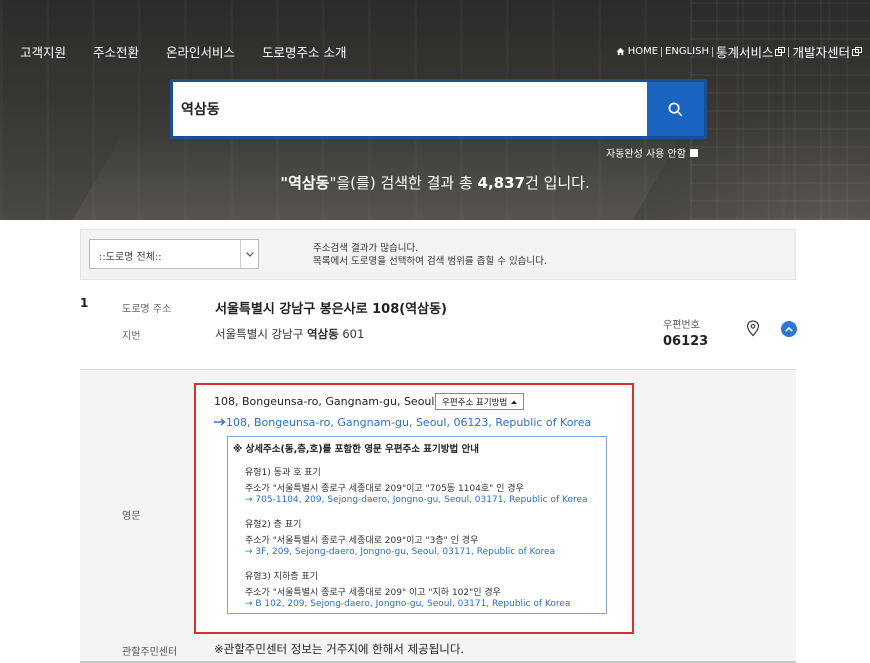 The image size is (870, 663). I want to click on search-icon, so click(675, 109).